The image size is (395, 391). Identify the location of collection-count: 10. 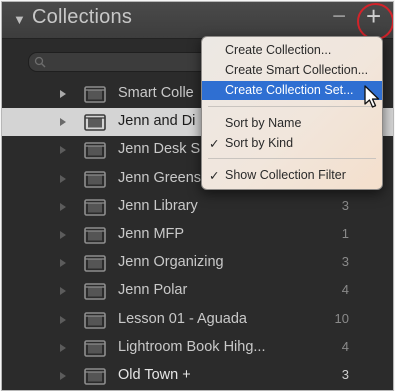
(341, 318).